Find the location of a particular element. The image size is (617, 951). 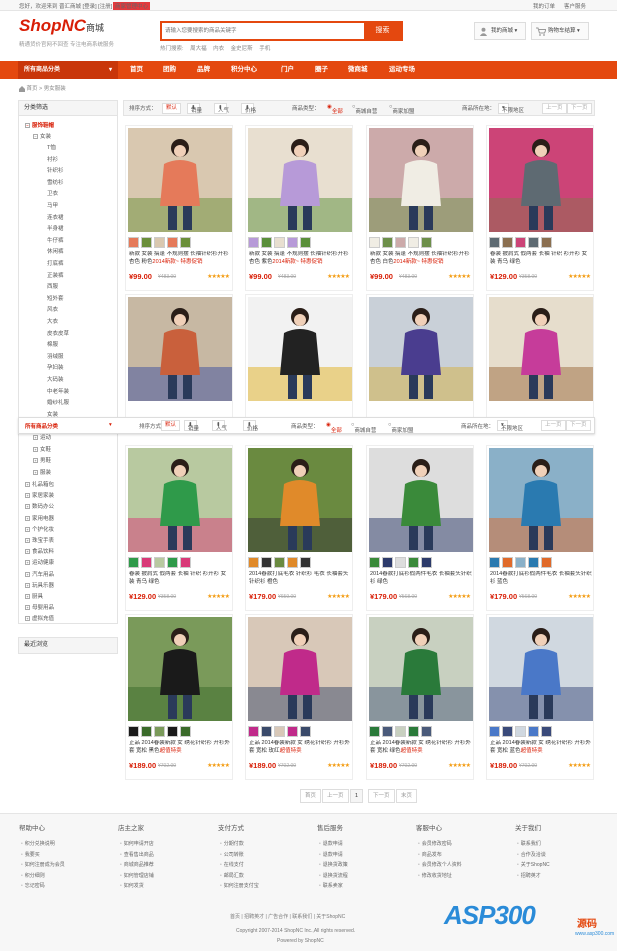

product-name: 春装 披肩式 假两套 长袖 针织 衫开衫 女装 青乌 绿色 is located at coordinates (180, 579).